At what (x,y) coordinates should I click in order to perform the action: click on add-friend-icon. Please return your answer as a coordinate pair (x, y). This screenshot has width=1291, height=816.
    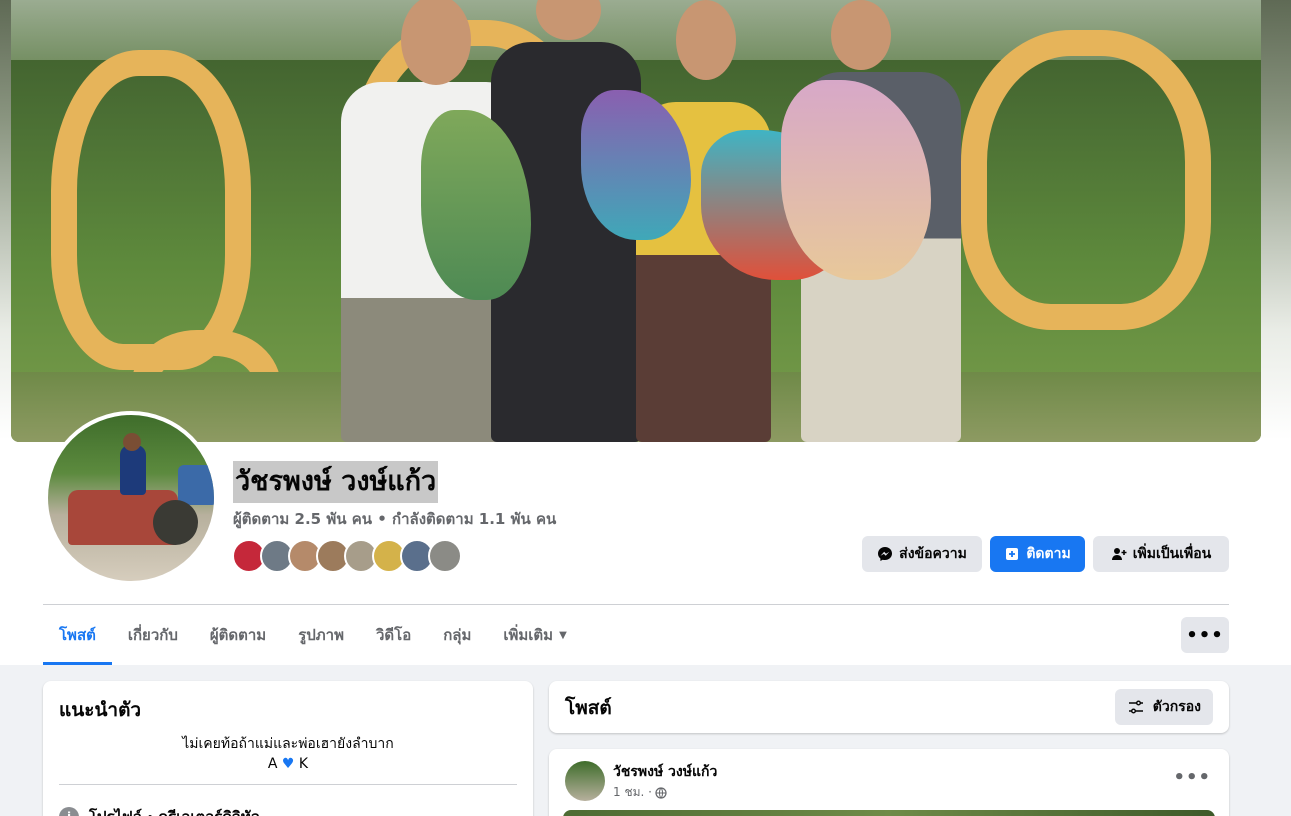
    Looking at the image, I should click on (1119, 554).